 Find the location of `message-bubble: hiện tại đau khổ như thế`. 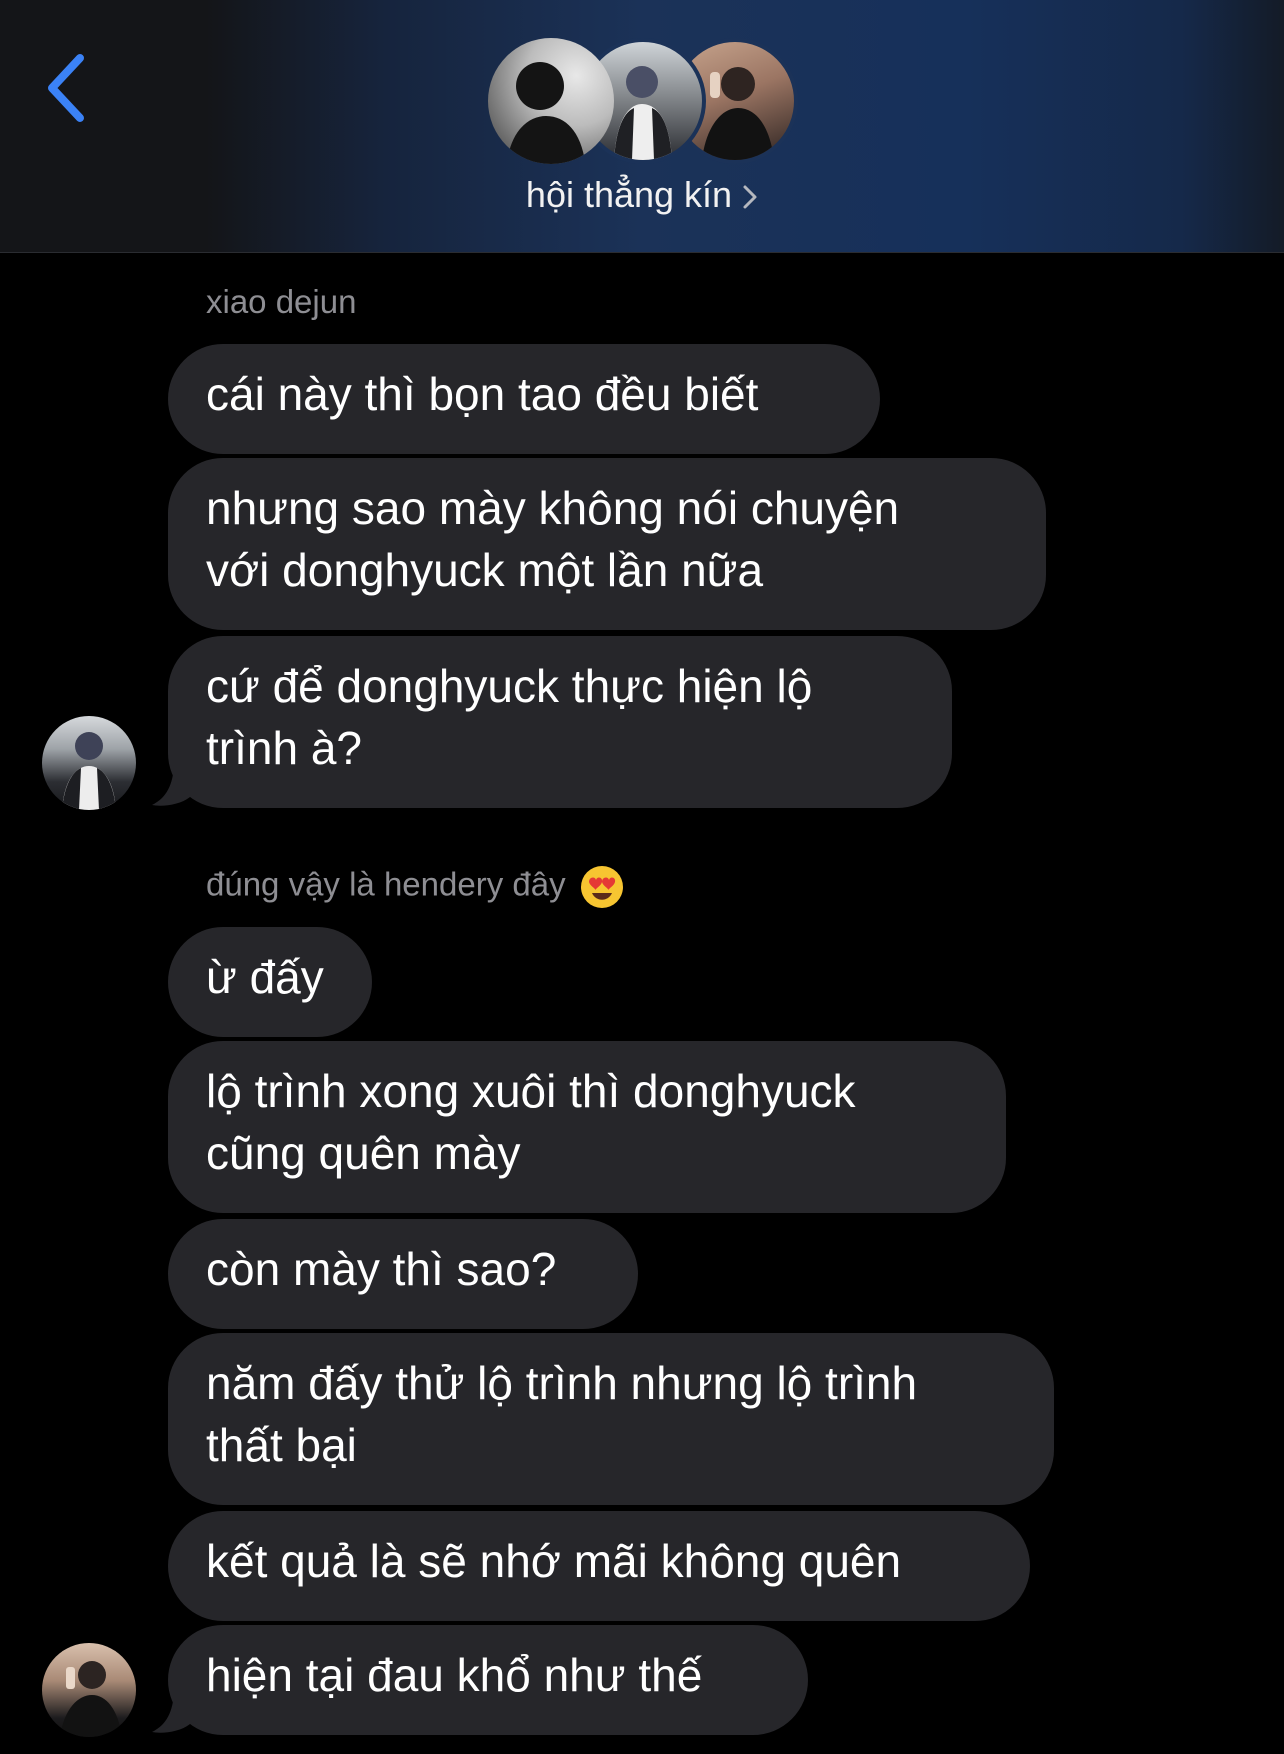

message-bubble: hiện tại đau khổ như thế is located at coordinates (488, 1680).